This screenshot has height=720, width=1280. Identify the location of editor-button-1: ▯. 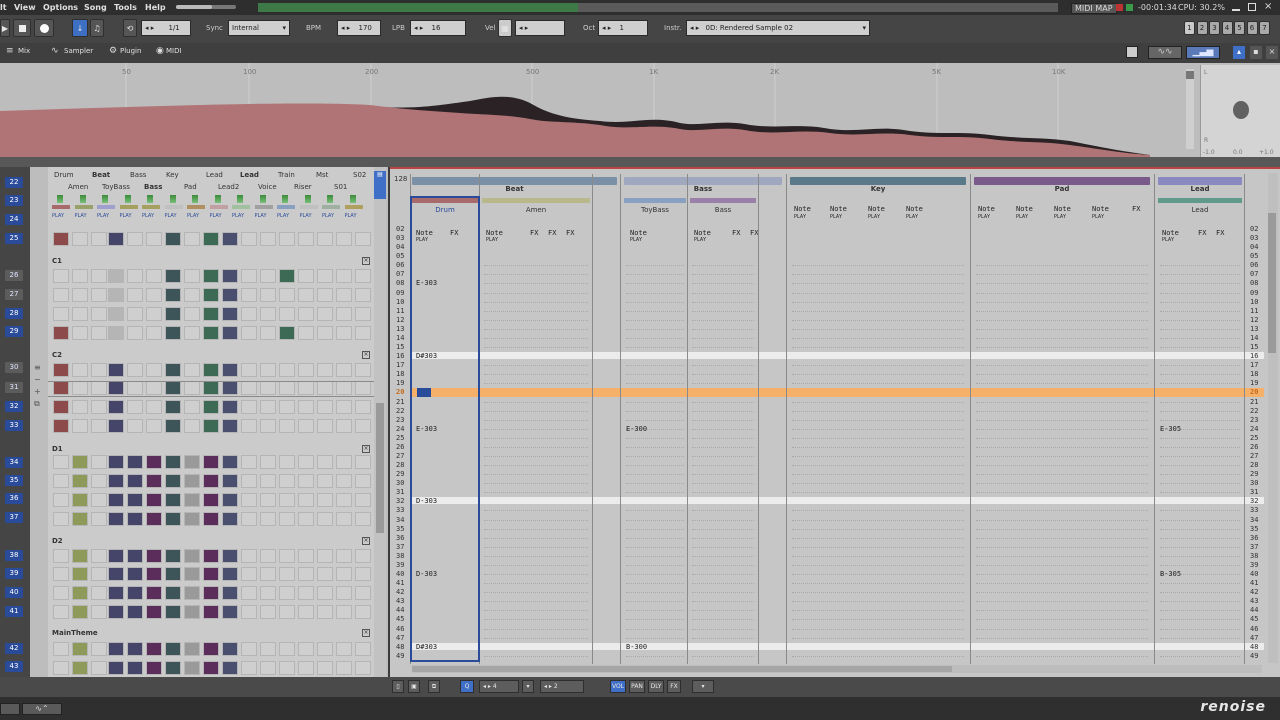
(398, 686).